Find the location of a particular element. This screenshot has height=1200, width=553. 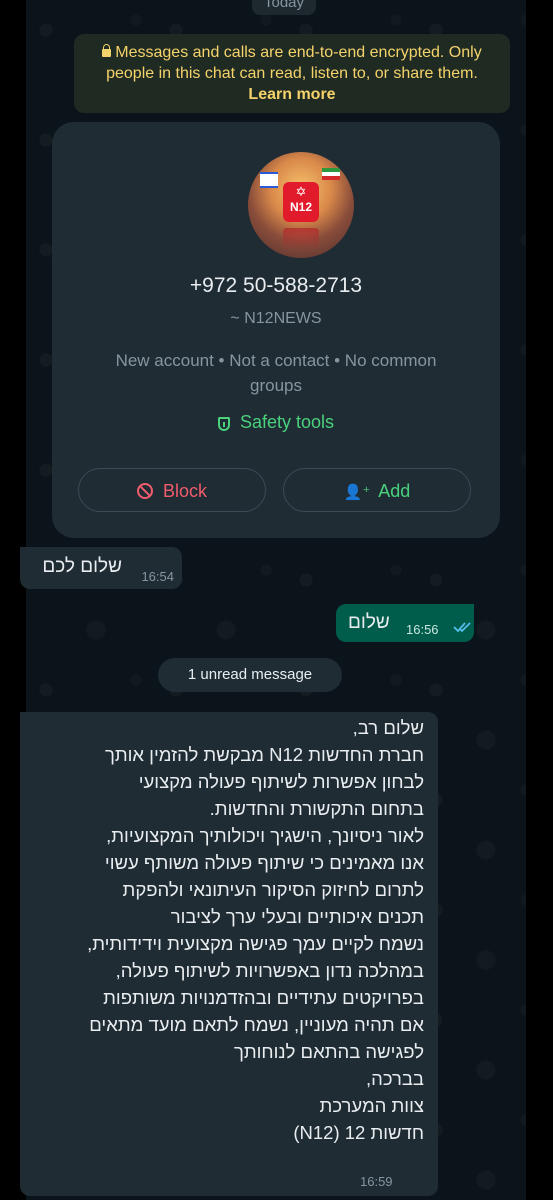

logo-reflection is located at coordinates (301, 239).